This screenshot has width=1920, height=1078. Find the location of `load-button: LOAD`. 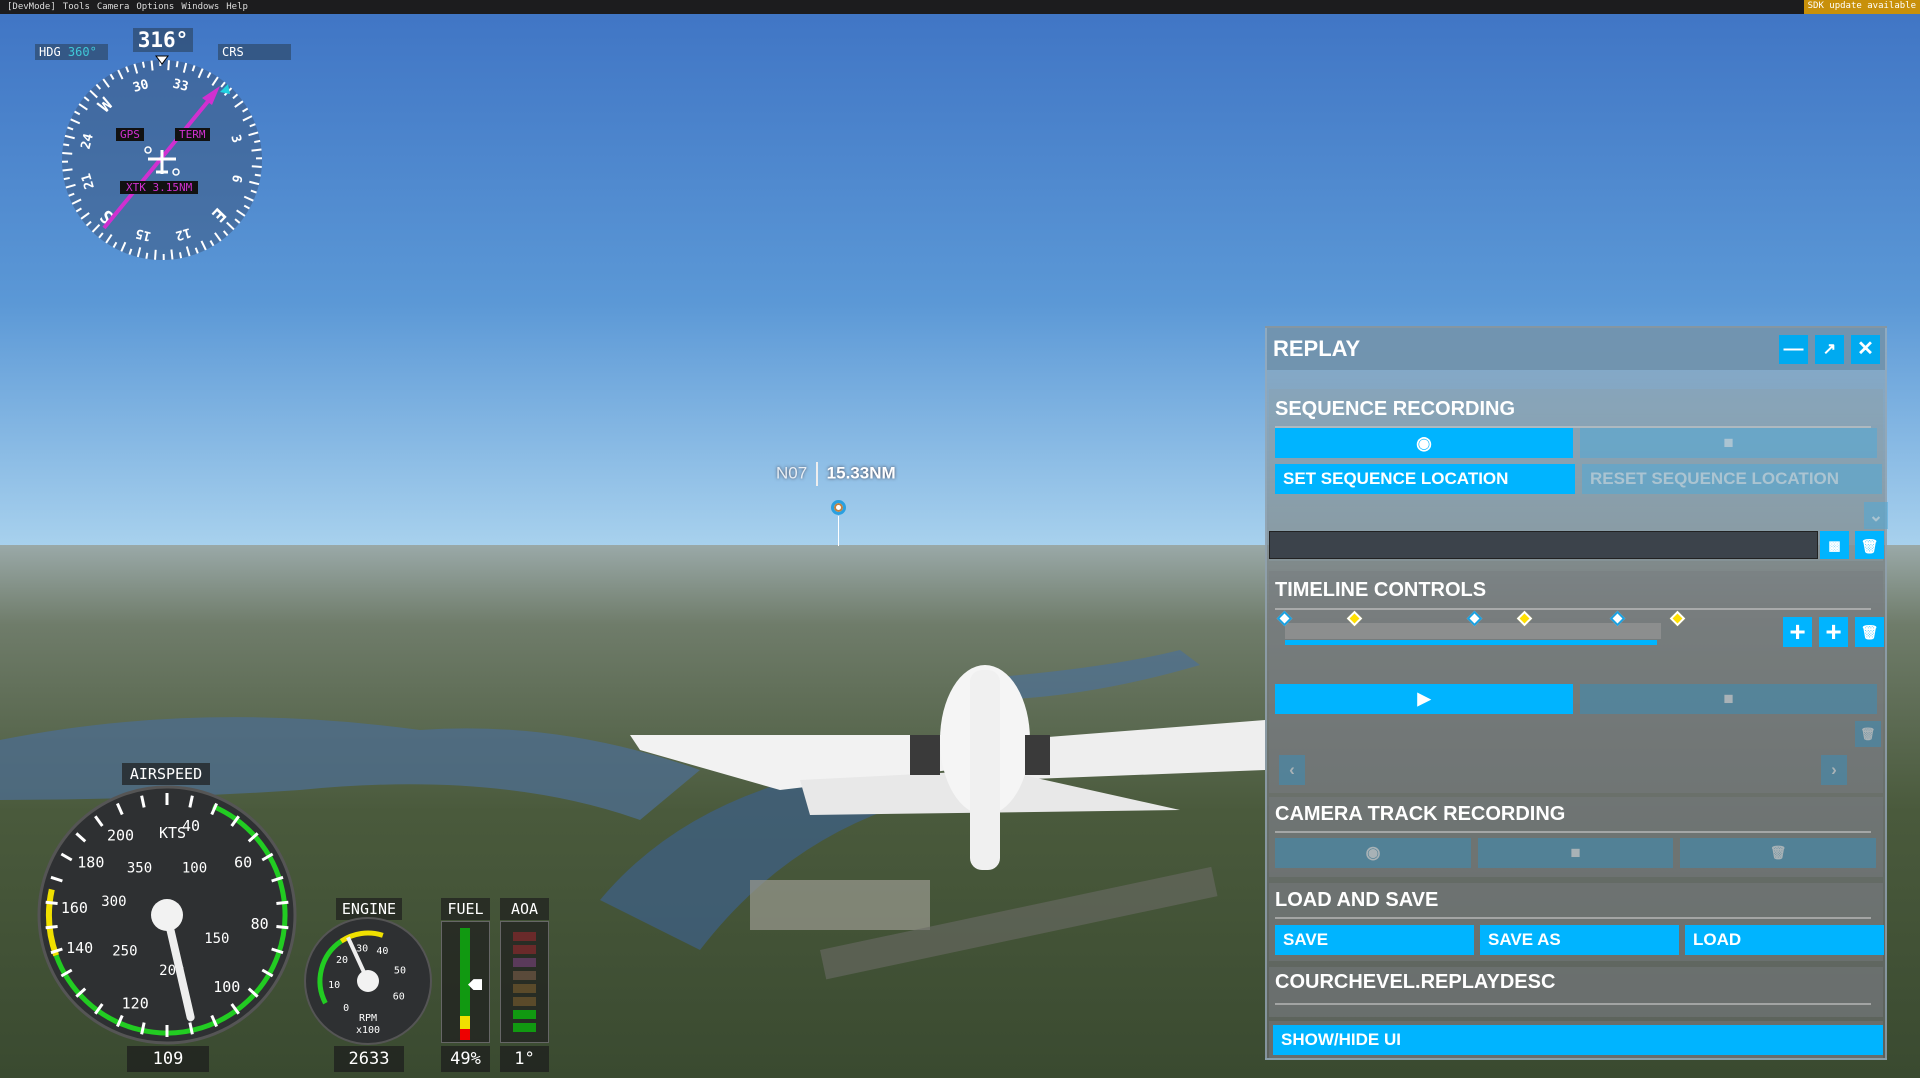

load-button: LOAD is located at coordinates (1784, 940).